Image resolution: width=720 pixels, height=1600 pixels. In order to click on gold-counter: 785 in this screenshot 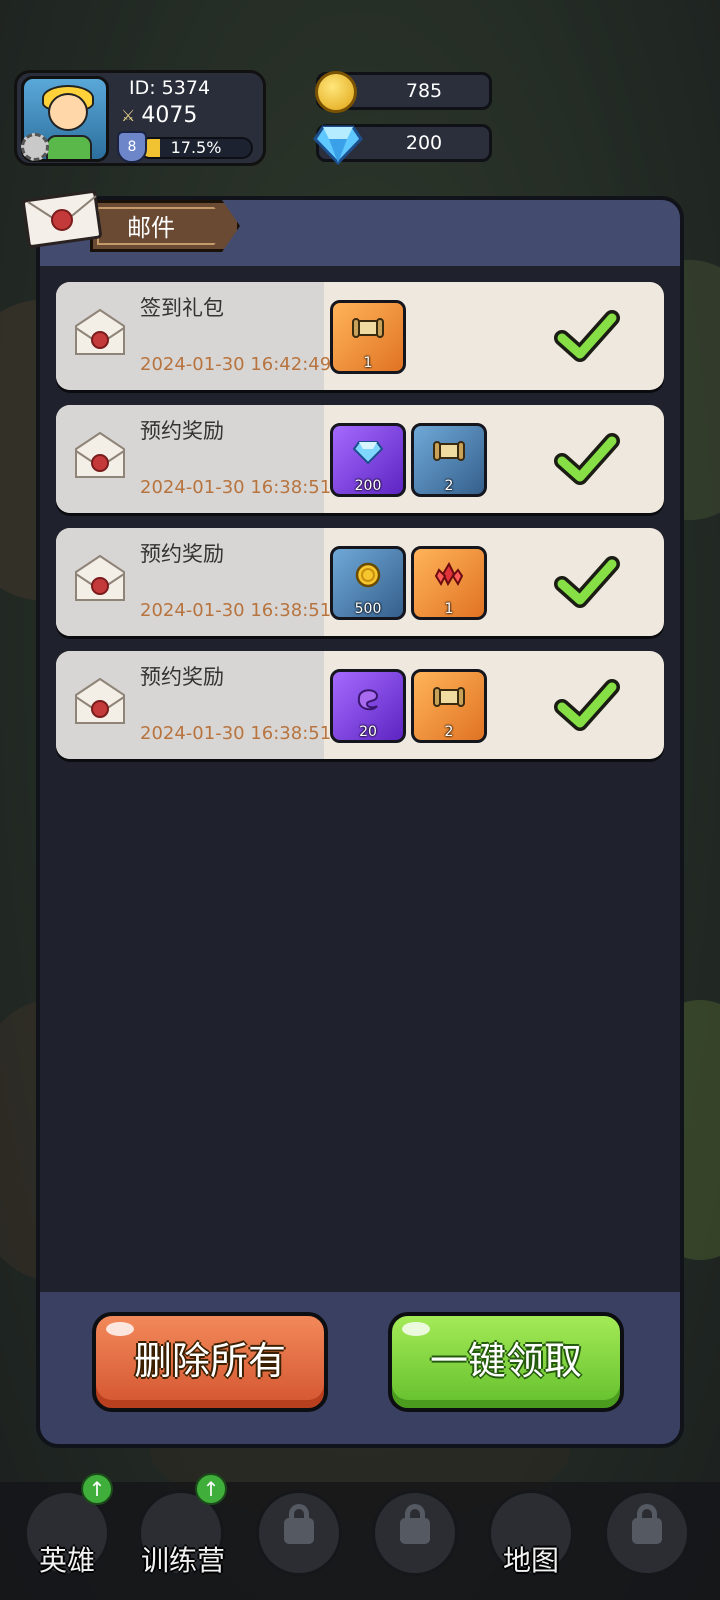, I will do `click(403, 92)`.